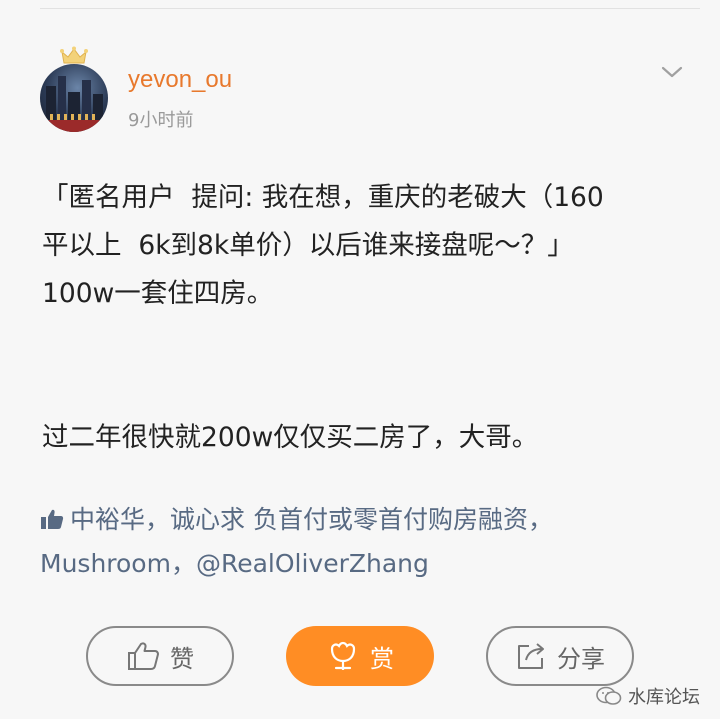  What do you see at coordinates (311, 519) in the screenshot?
I see `likes-names-1: 中裕华，诚心求 负首付或零首付购房融资，` at bounding box center [311, 519].